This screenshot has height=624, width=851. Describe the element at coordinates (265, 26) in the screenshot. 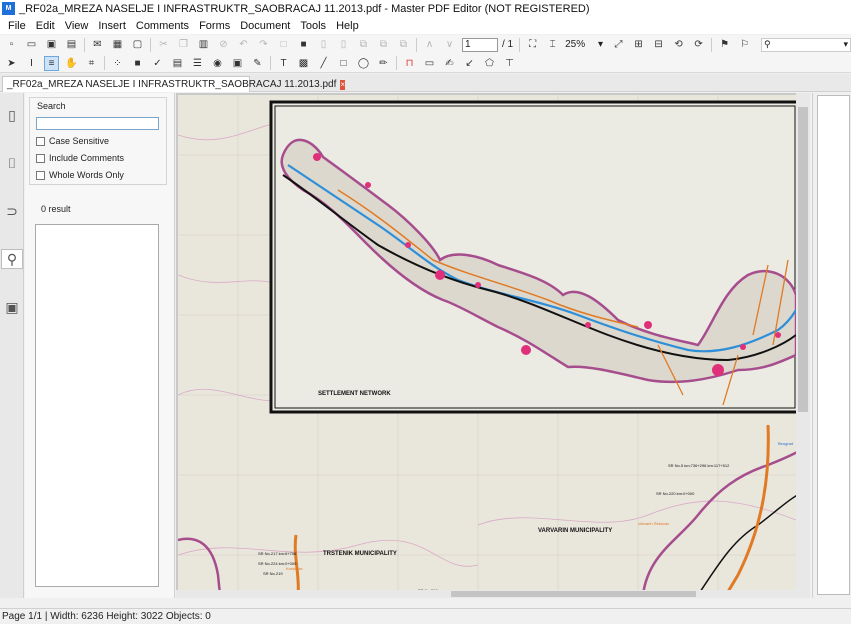

I see `menu-document: Document` at that location.